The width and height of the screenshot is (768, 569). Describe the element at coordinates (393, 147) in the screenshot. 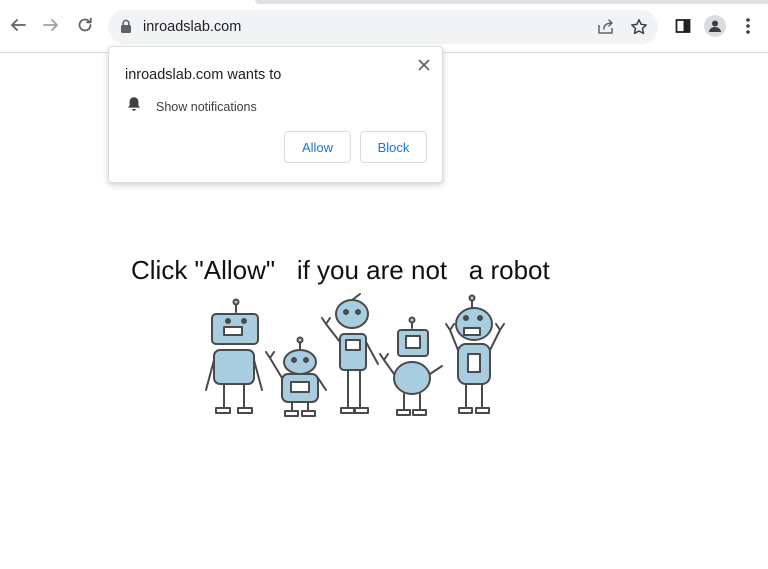

I see `block-button: Block` at that location.